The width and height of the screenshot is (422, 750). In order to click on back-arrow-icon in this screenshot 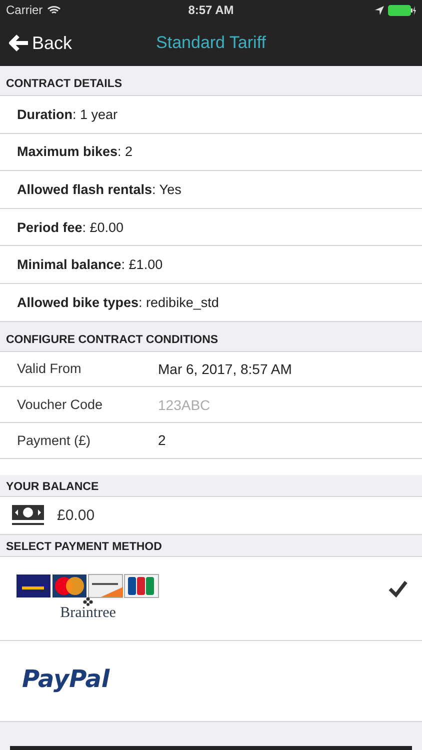, I will do `click(19, 43)`.